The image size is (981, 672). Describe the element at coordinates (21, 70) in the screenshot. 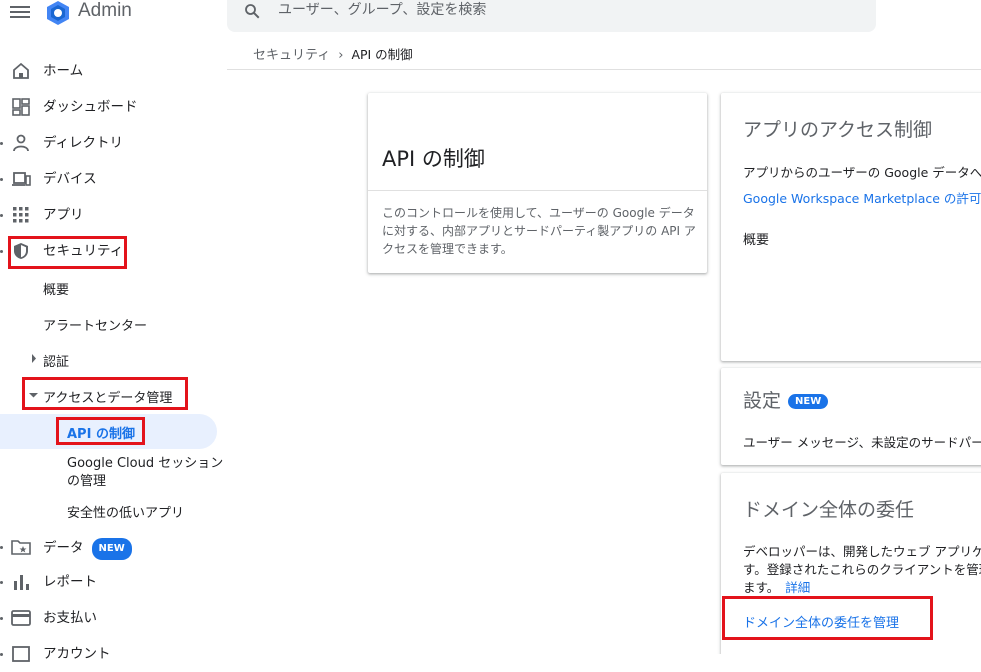

I see `home-icon` at that location.